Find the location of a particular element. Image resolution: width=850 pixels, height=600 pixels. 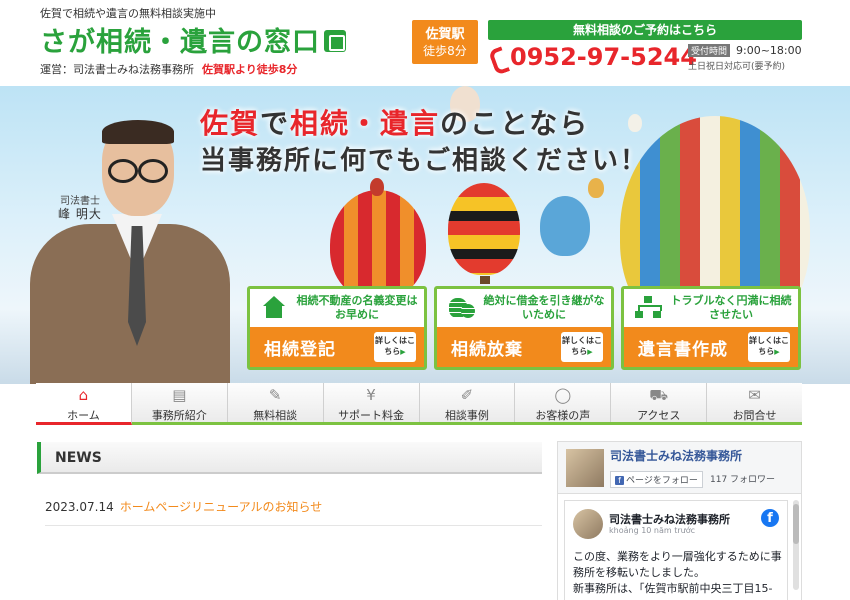

nav-label: ホーム is located at coordinates (83, 415).